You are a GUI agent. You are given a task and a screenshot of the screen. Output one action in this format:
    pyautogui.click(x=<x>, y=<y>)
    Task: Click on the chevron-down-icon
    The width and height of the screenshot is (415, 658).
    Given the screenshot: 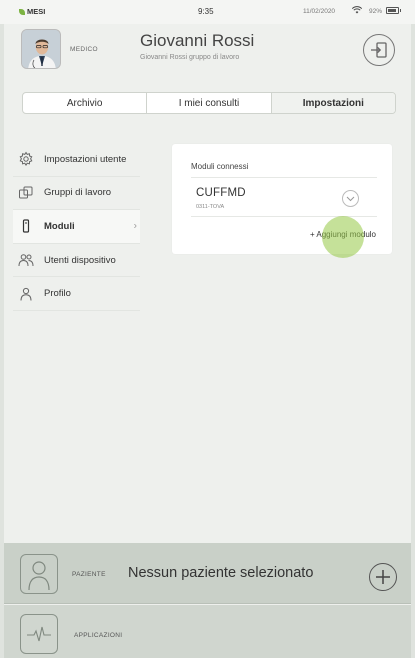 What is the action you would take?
    pyautogui.click(x=350, y=198)
    